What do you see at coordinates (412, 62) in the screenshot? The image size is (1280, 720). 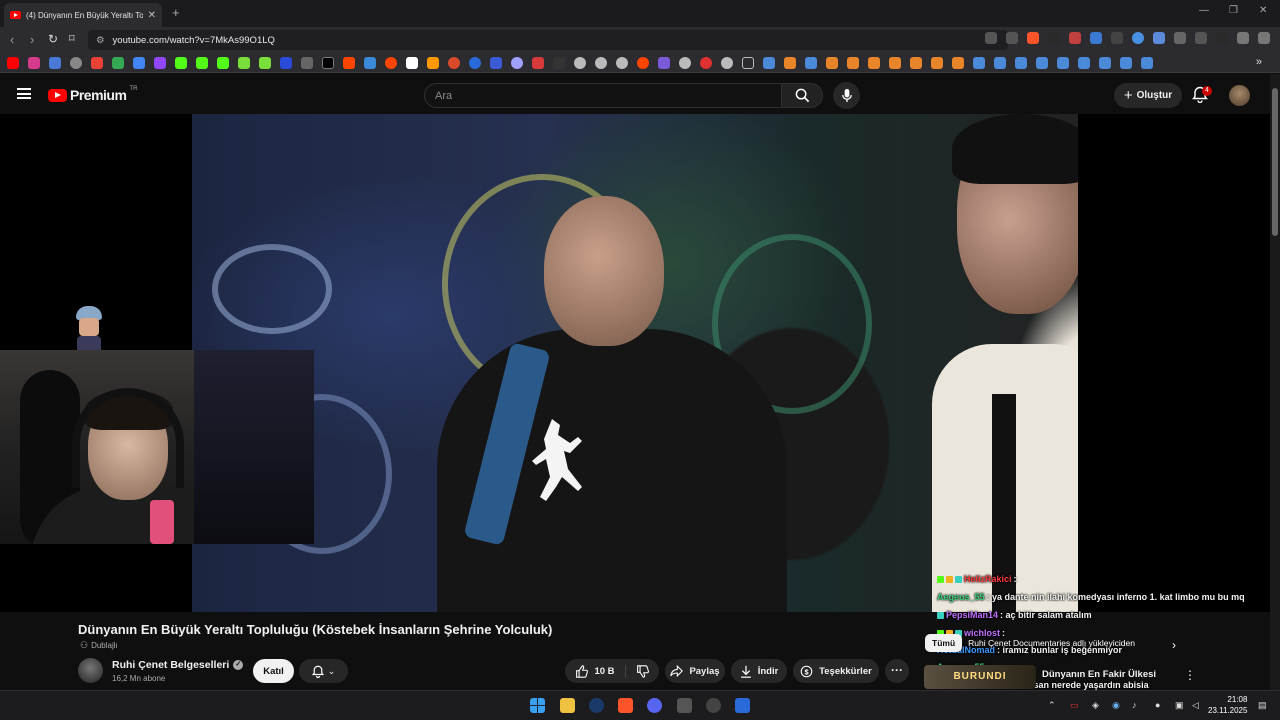 I see `bookmark-p-icon` at bounding box center [412, 62].